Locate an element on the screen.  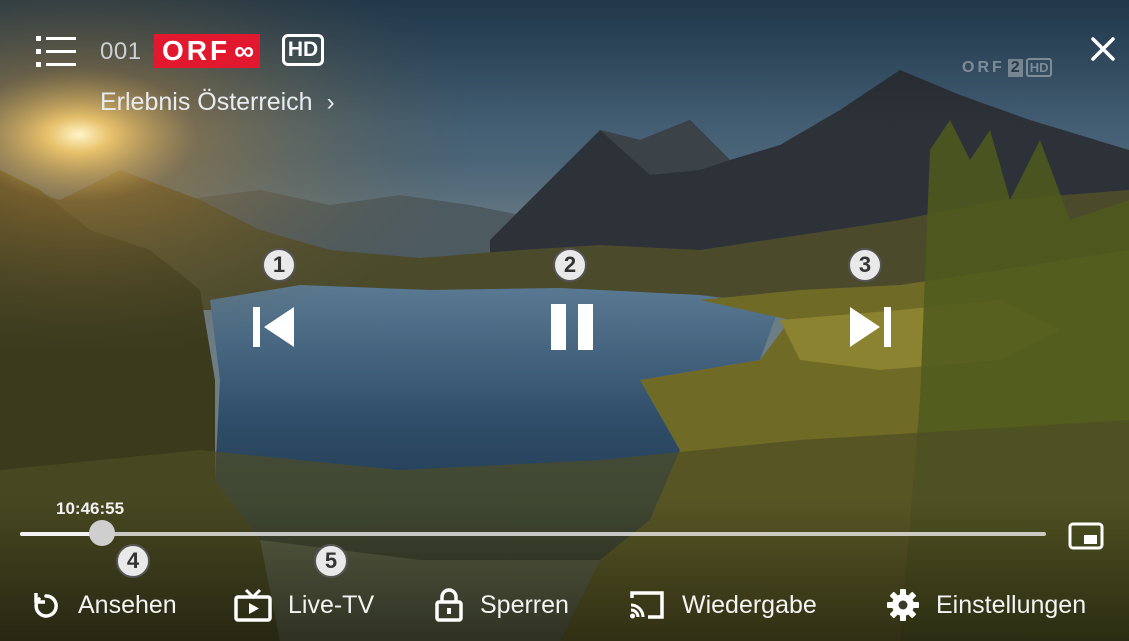
sperren-button: Sperren is located at coordinates (501, 605).